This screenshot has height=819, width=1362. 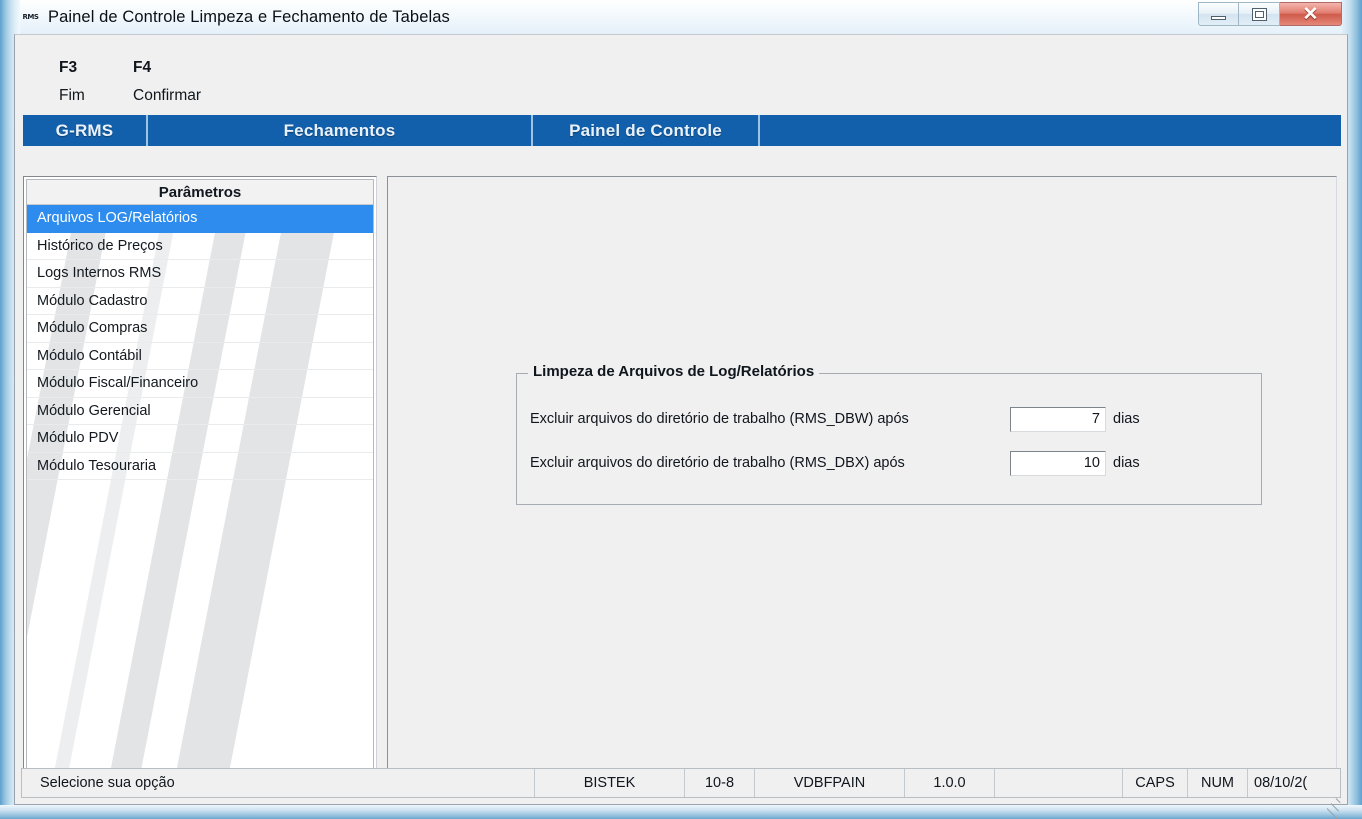 What do you see at coordinates (142, 67) in the screenshot?
I see `function-key-f4-key: F4` at bounding box center [142, 67].